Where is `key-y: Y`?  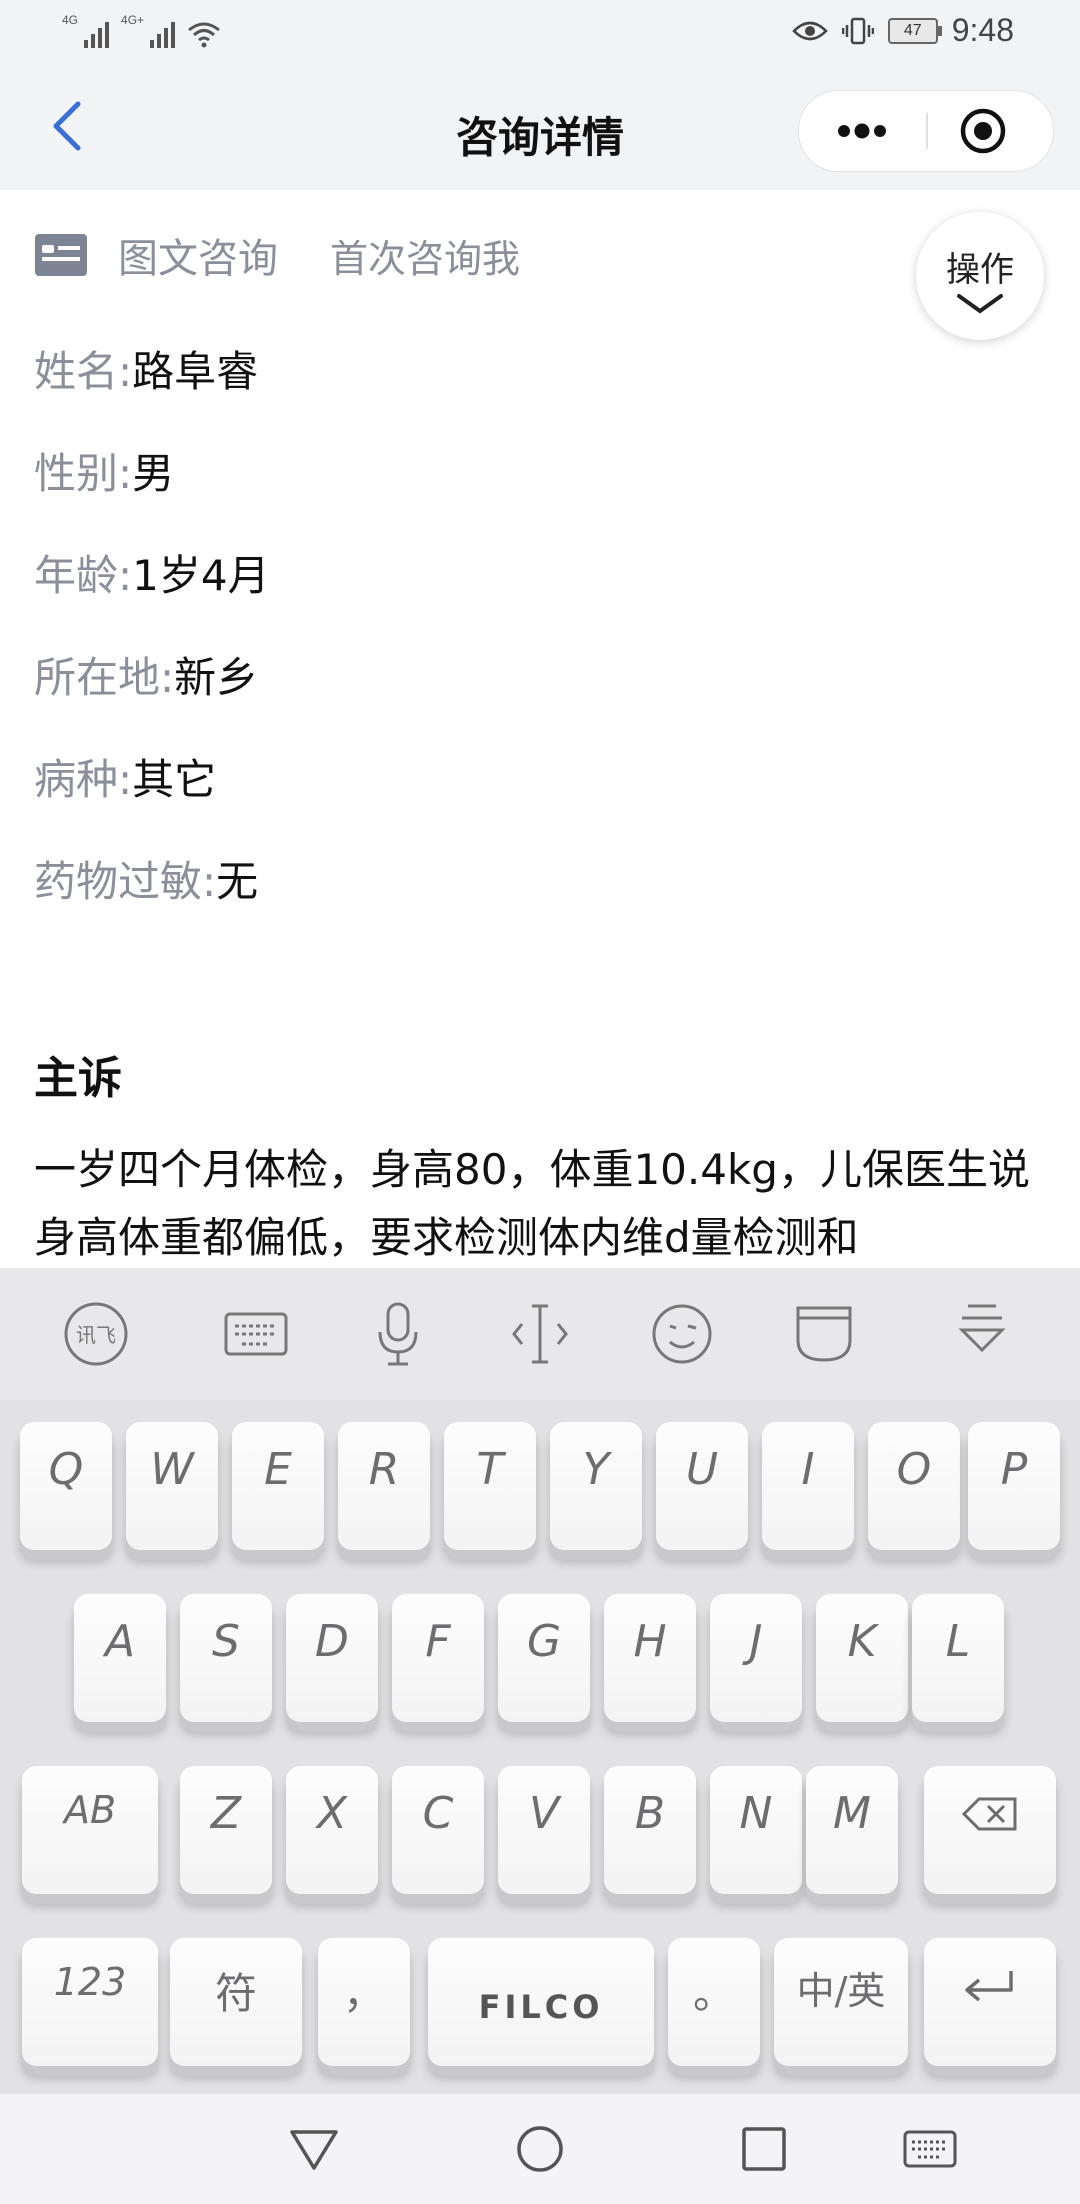 key-y: Y is located at coordinates (596, 1486).